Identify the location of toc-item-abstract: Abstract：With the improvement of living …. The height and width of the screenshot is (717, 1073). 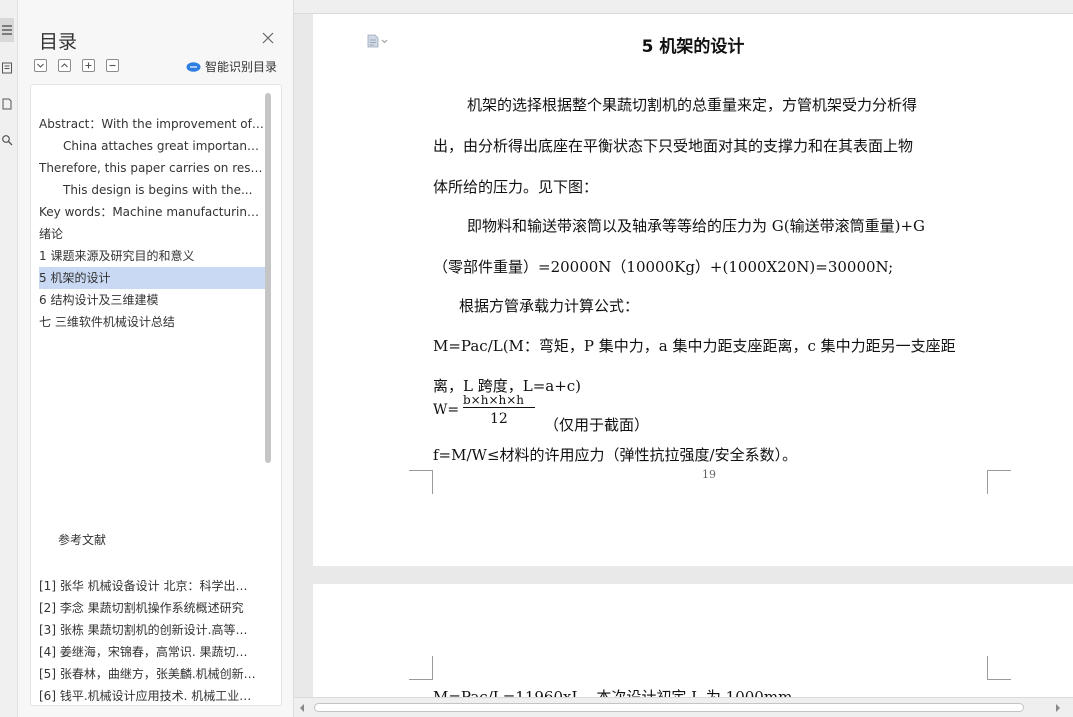
(152, 124).